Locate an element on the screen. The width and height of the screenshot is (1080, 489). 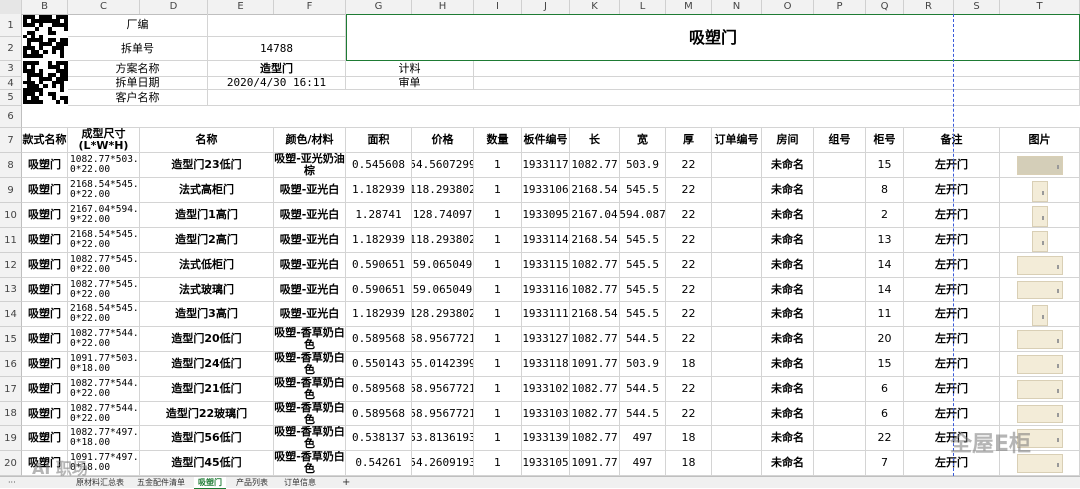
table-cell-price: 58.9567721 is located at coordinates (443, 414).